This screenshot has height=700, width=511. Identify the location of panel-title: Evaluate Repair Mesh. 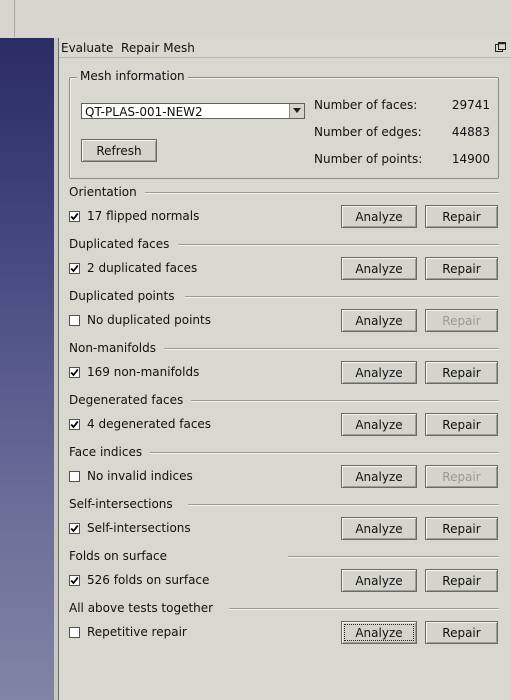
(128, 48).